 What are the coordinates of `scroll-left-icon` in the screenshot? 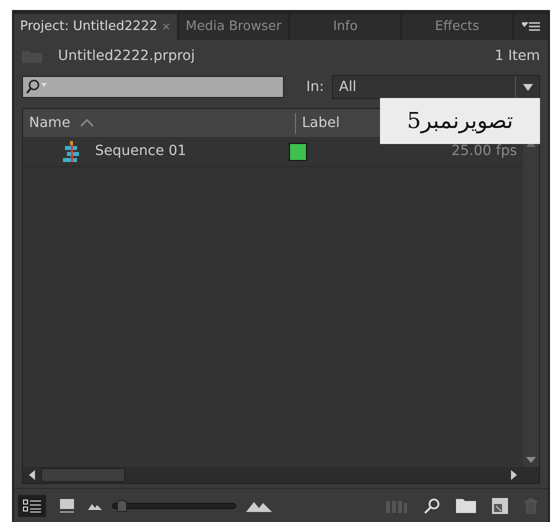 It's located at (32, 475).